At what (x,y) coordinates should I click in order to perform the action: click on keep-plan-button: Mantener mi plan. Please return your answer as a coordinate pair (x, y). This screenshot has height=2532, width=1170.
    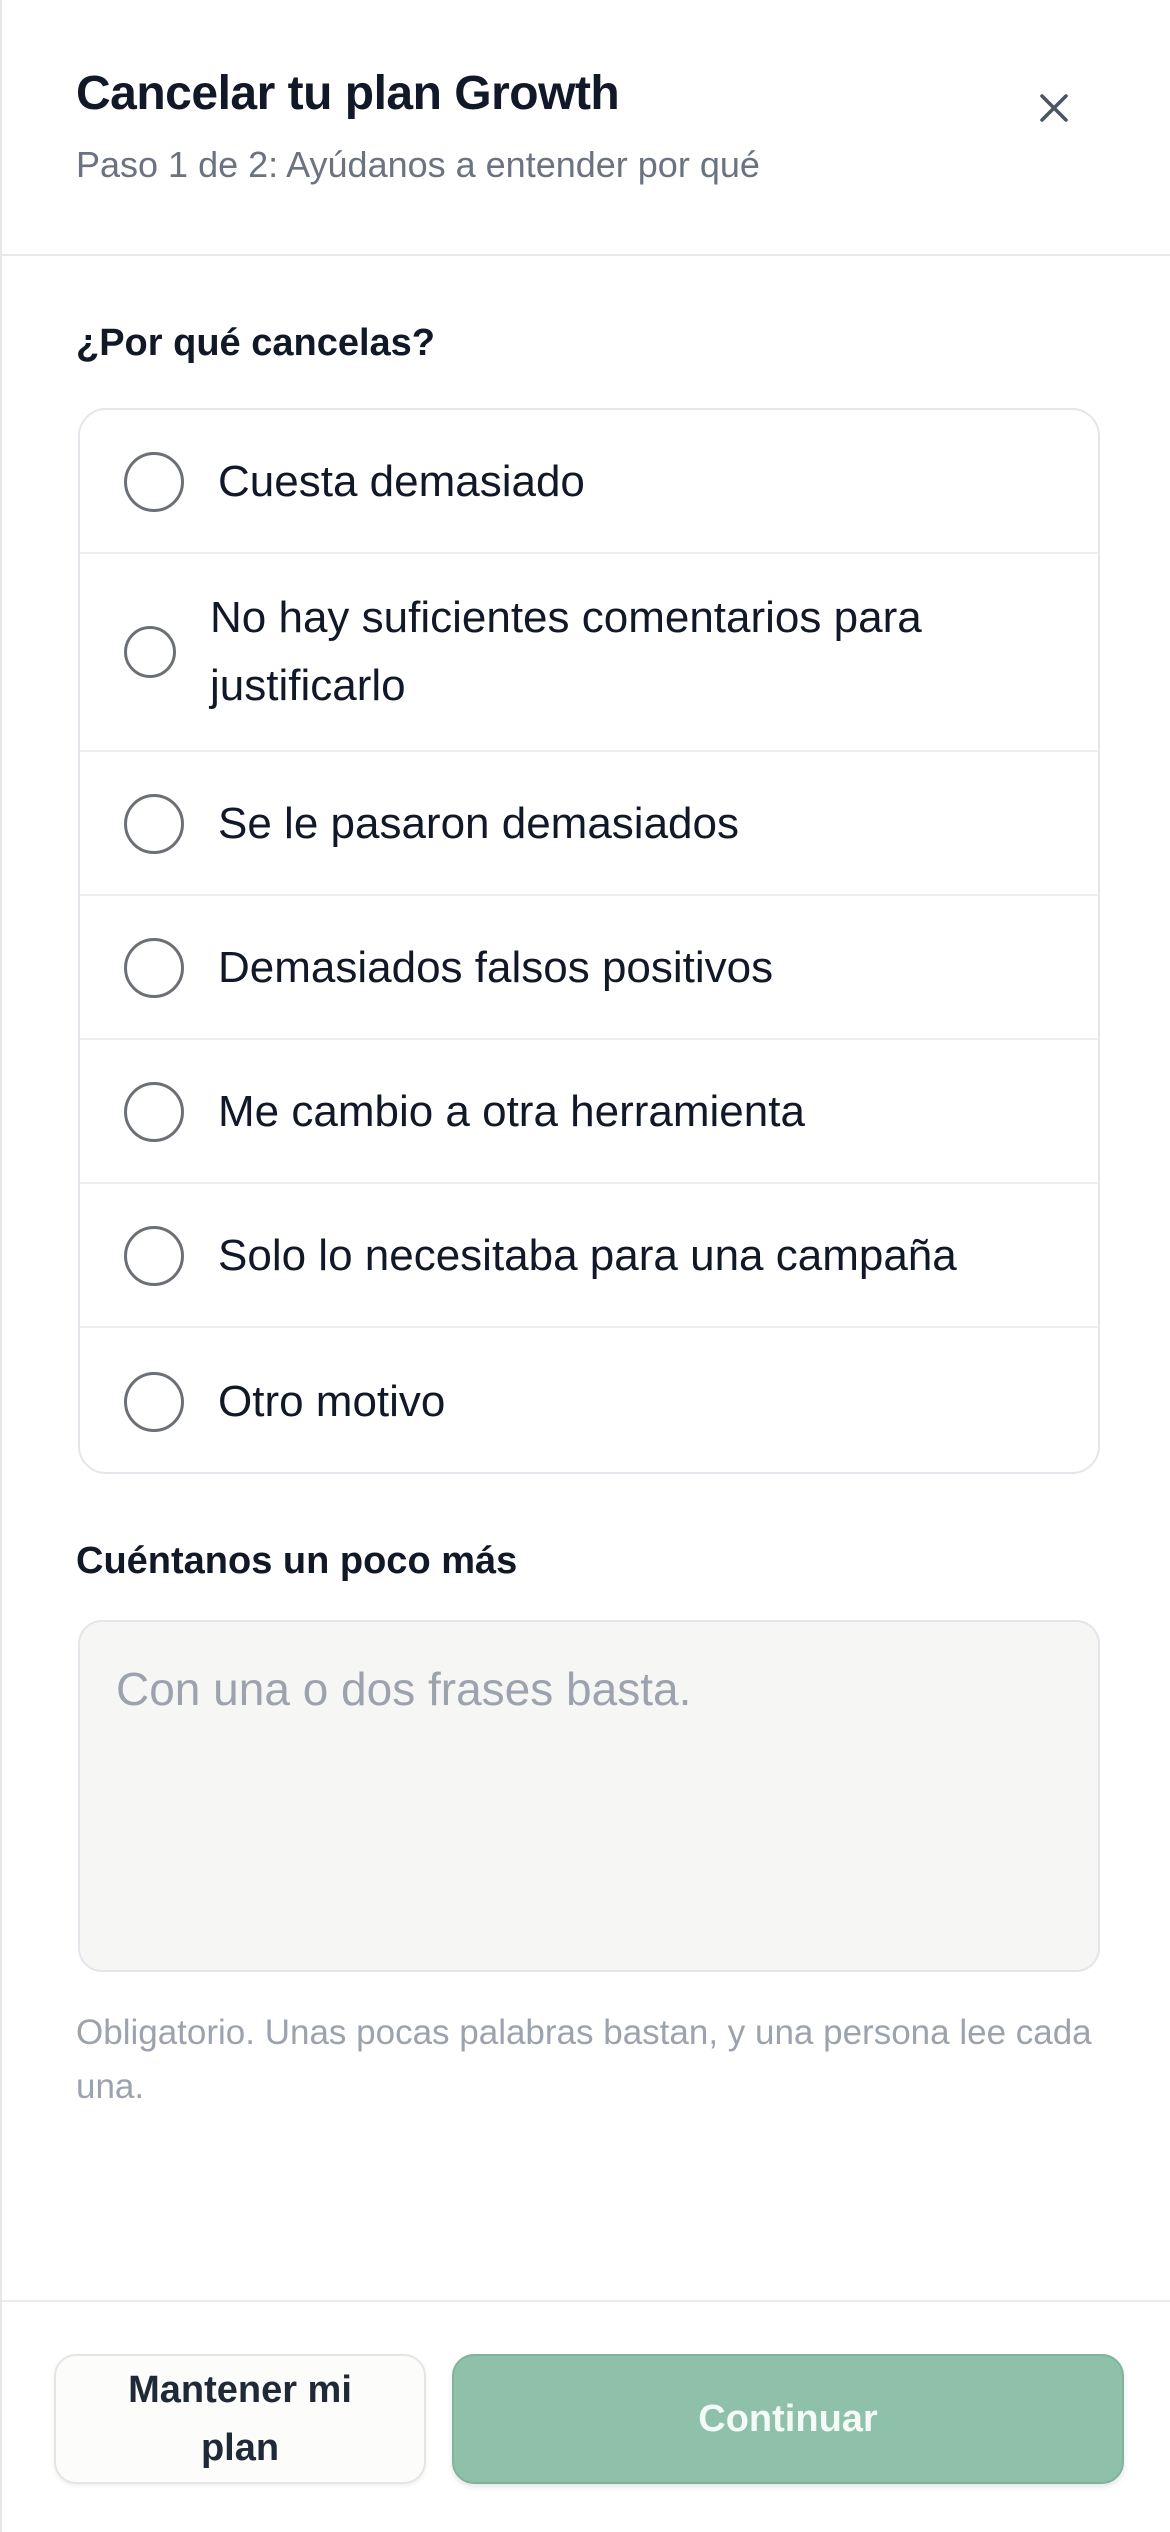
    Looking at the image, I should click on (240, 2419).